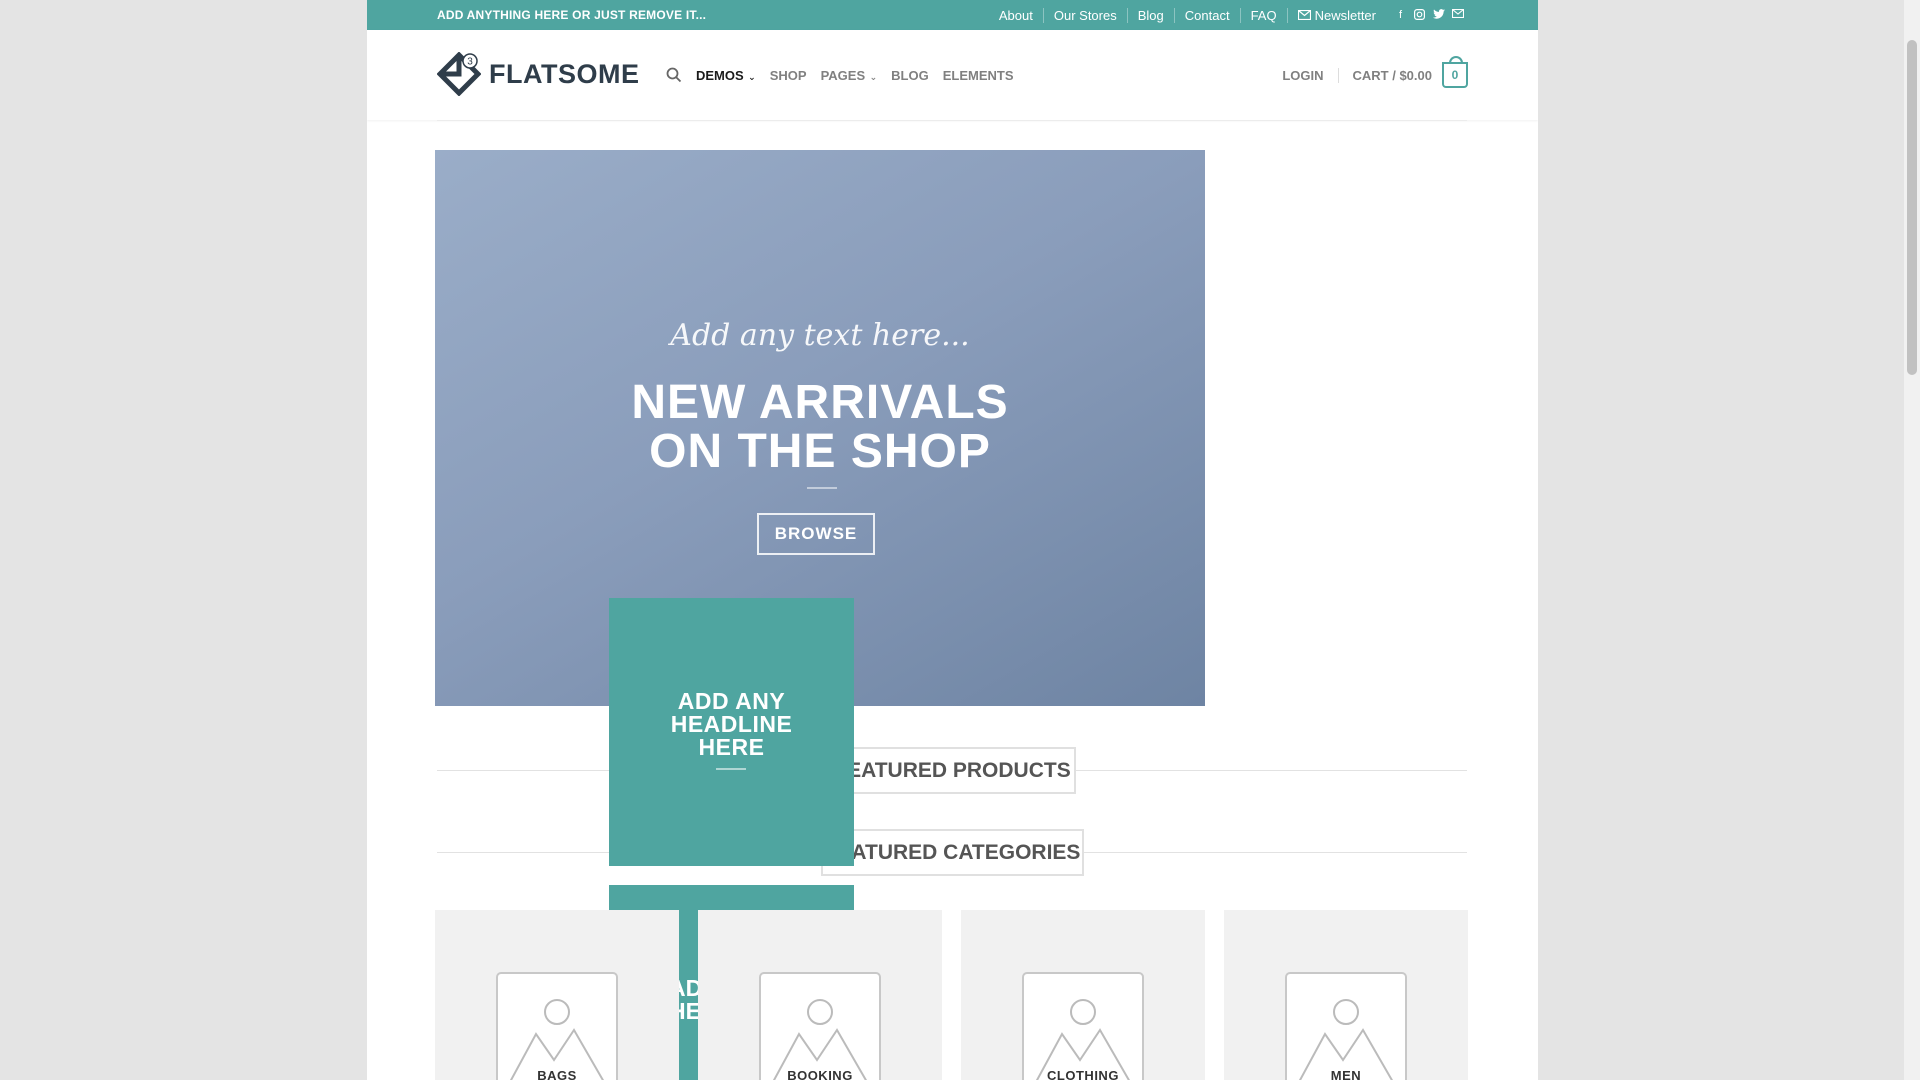 This screenshot has width=1920, height=1080. Describe the element at coordinates (816, 534) in the screenshot. I see `browse-button: BROWSE` at that location.